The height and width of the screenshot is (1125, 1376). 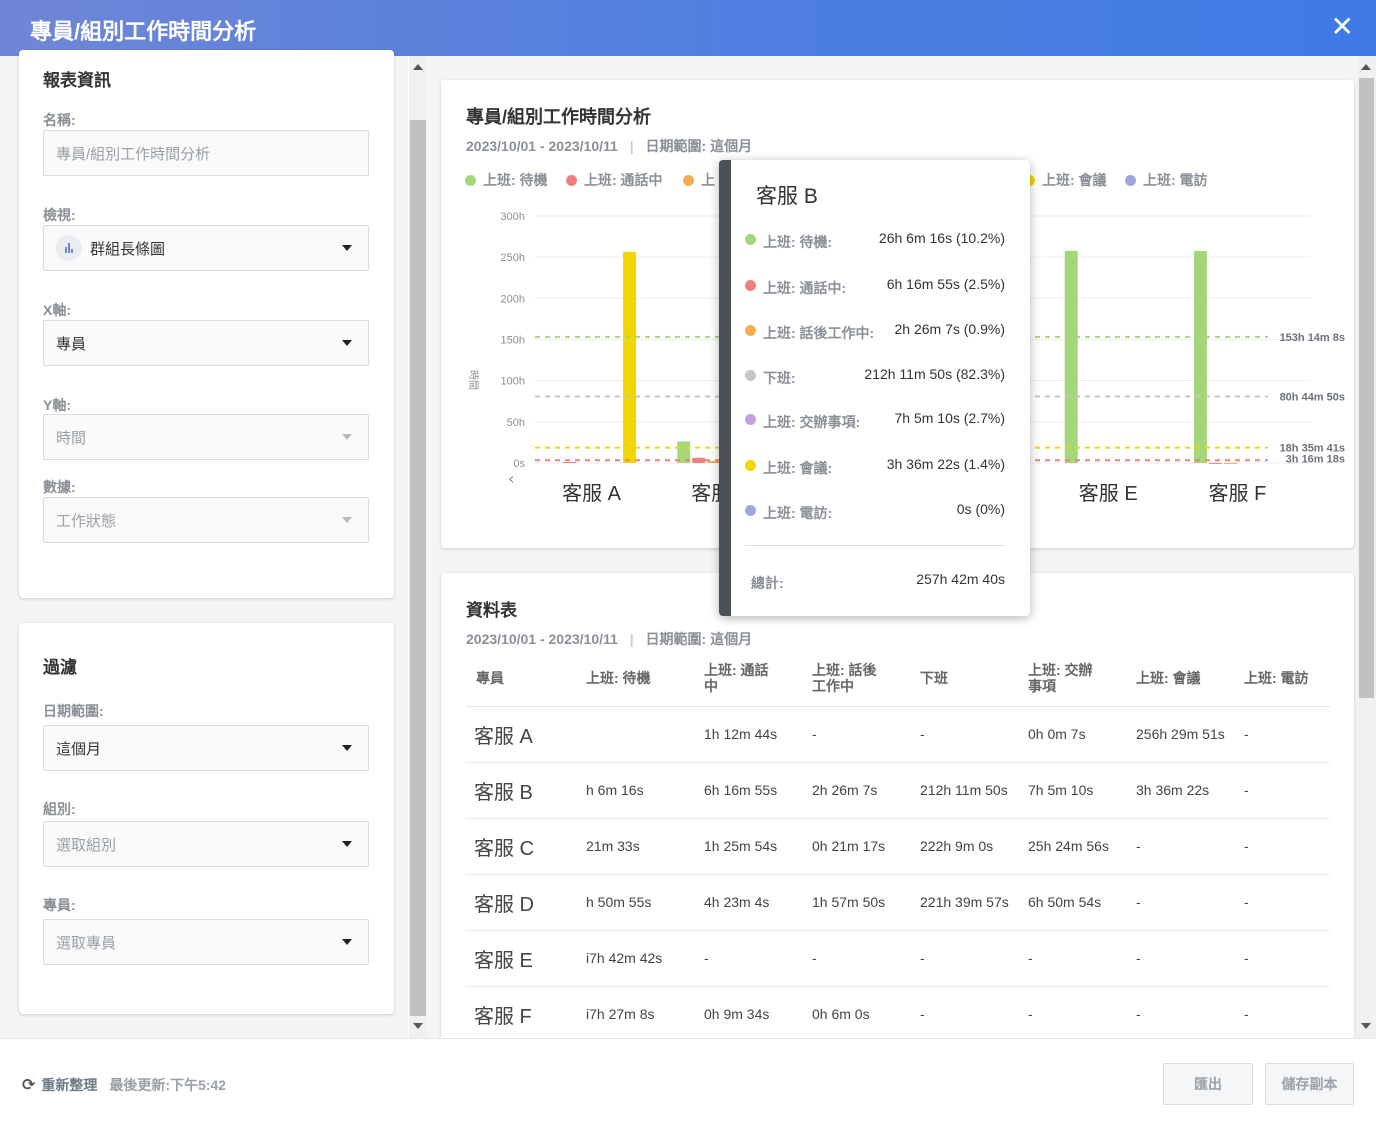 What do you see at coordinates (521, 678) in the screenshot?
I see `column-header: 專員` at bounding box center [521, 678].